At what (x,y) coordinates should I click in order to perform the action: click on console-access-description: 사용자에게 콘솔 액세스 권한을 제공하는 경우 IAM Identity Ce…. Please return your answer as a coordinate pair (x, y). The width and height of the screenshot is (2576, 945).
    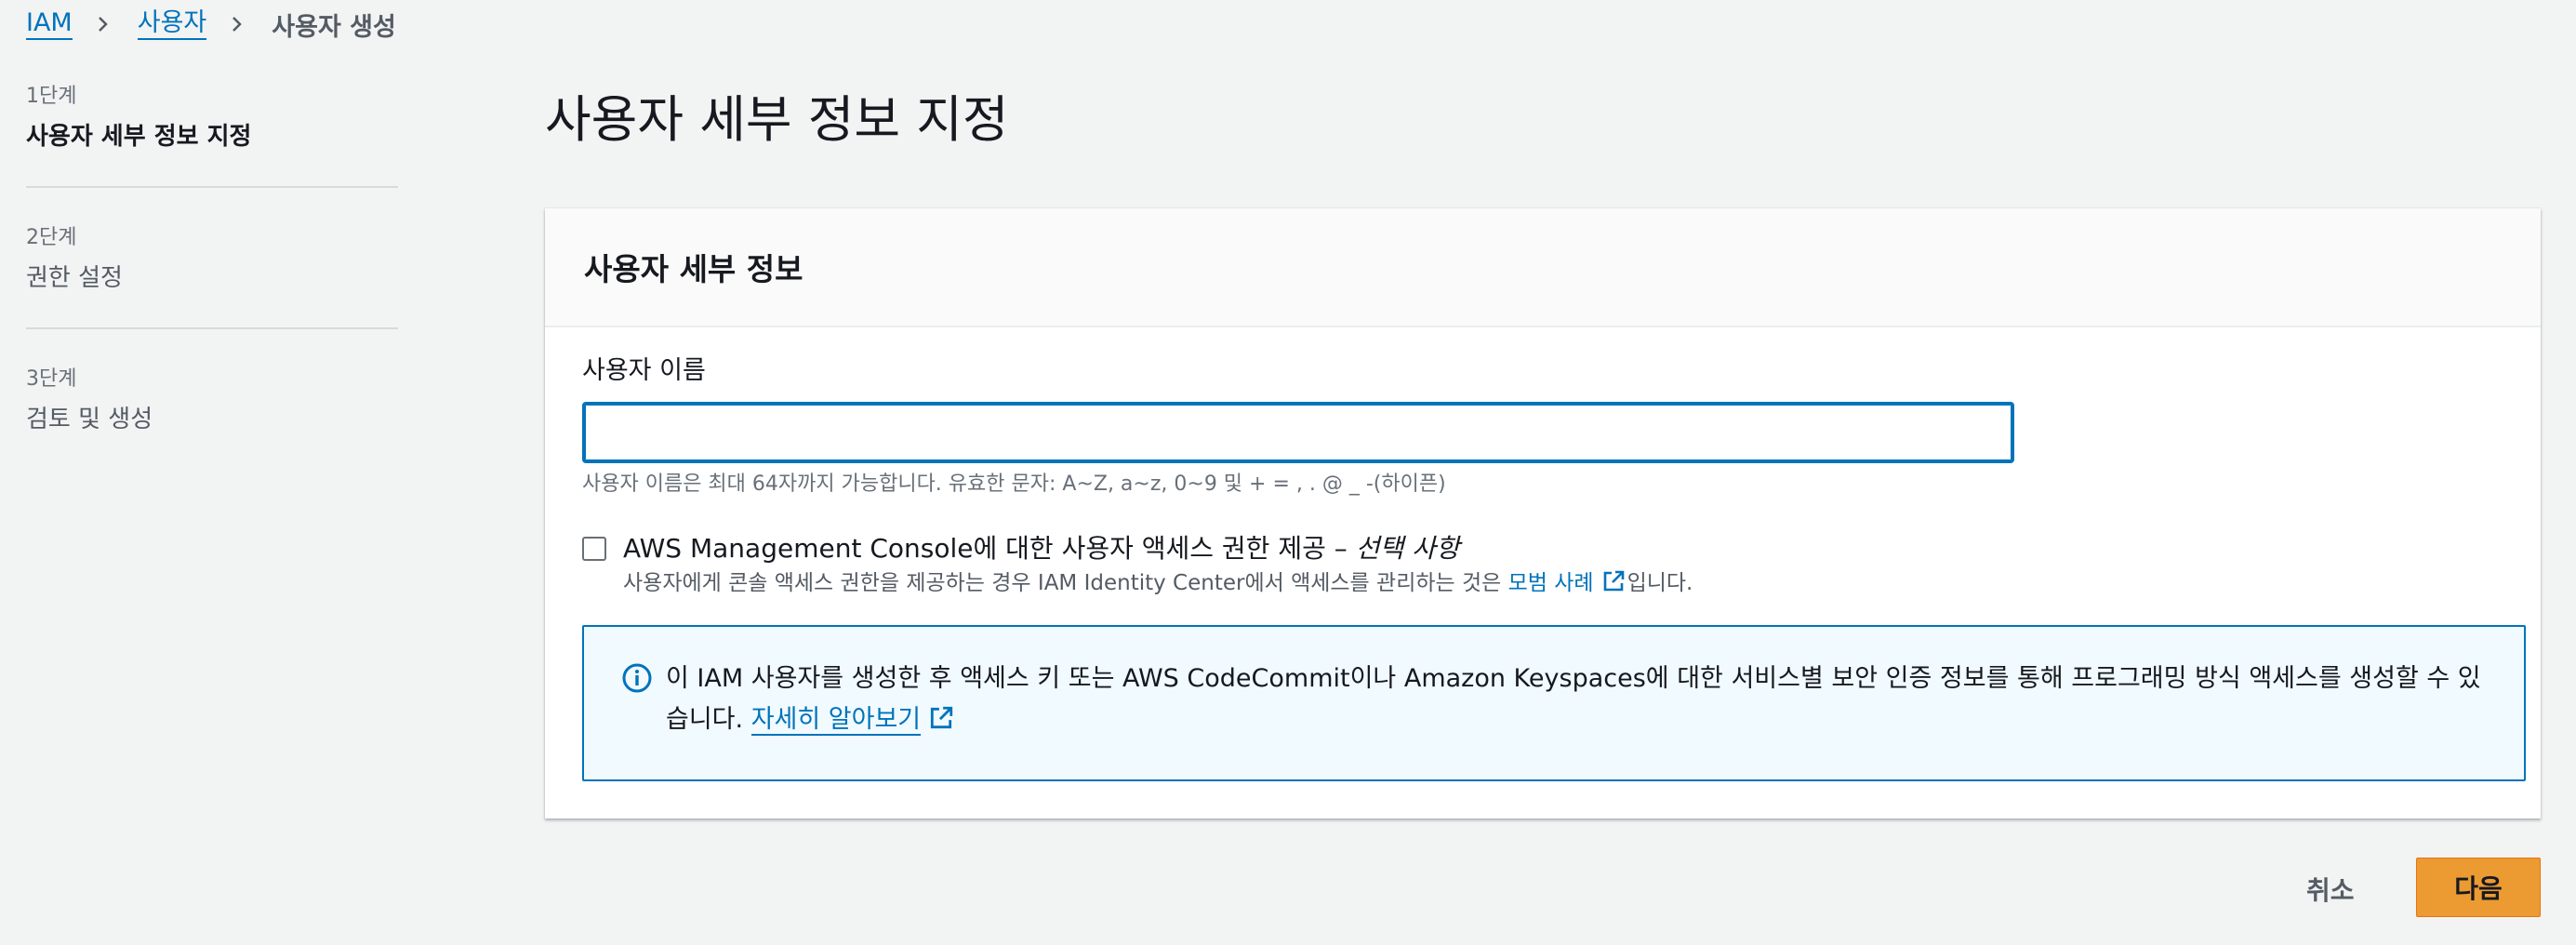
    Looking at the image, I should click on (1158, 585).